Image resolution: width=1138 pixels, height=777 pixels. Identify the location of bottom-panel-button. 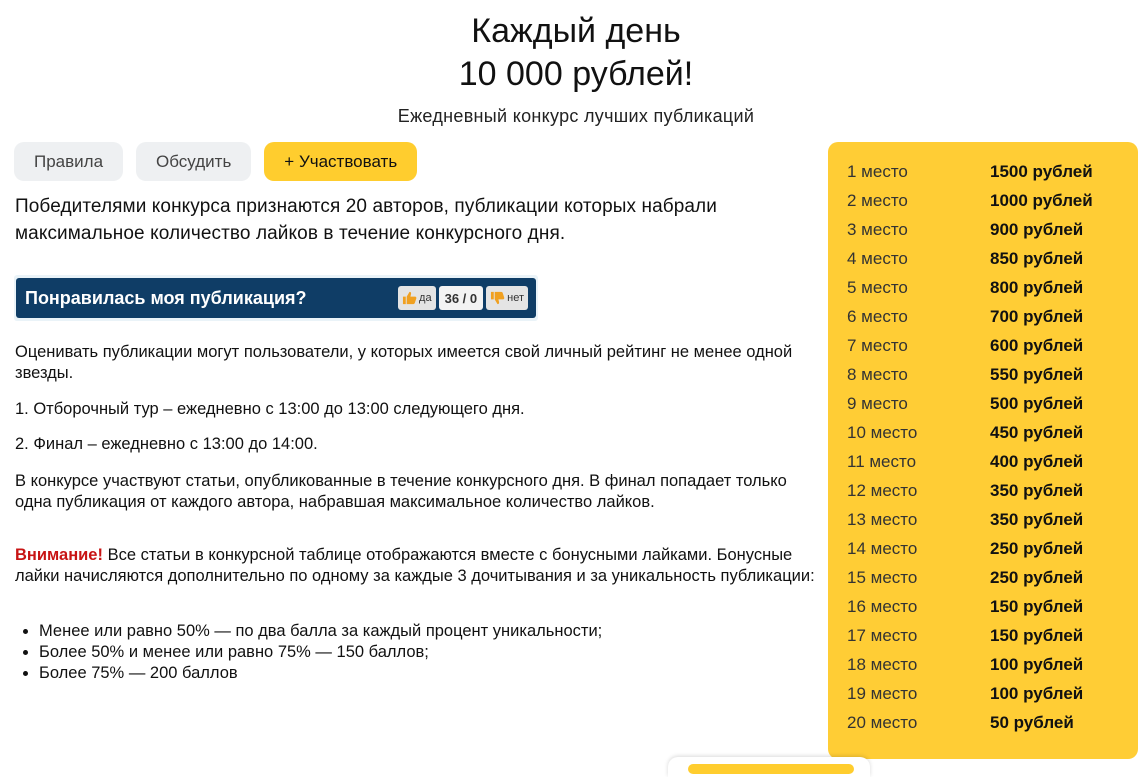
(771, 769).